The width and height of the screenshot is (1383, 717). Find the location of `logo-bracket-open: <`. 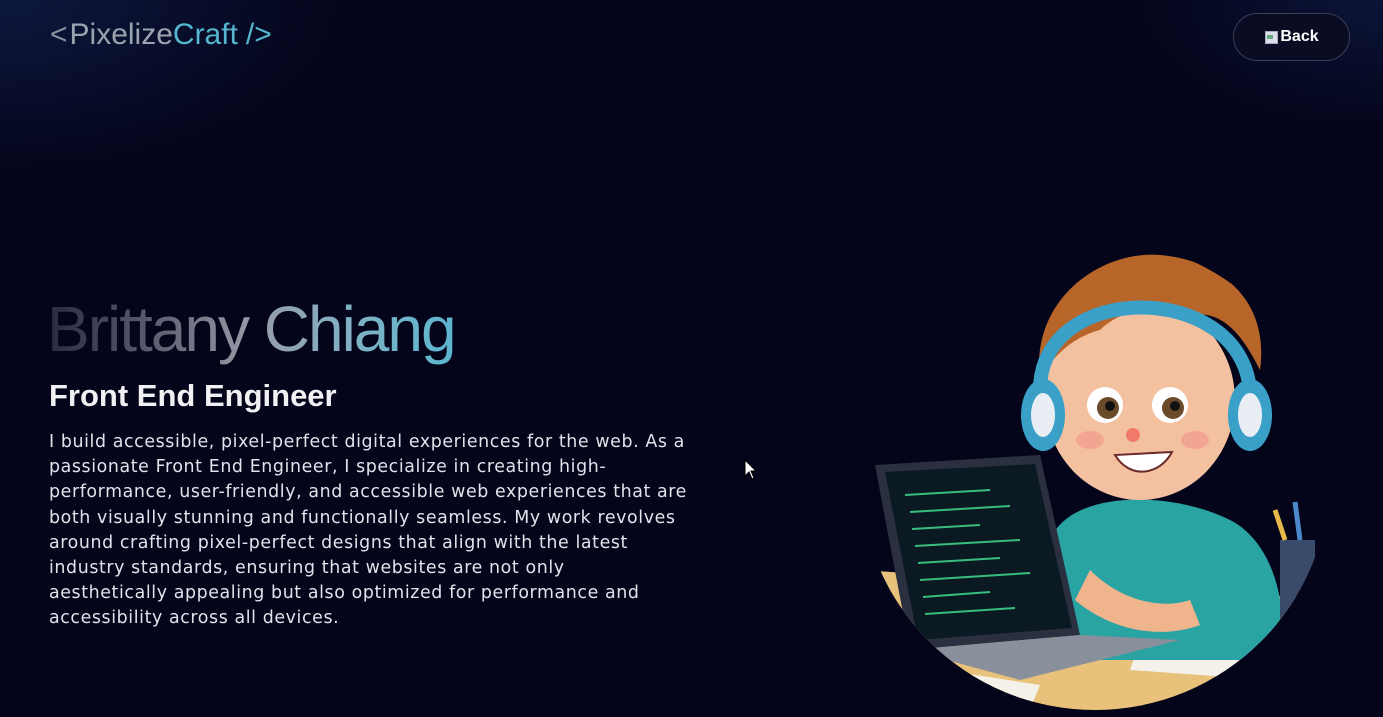

logo-bracket-open: < is located at coordinates (59, 34).